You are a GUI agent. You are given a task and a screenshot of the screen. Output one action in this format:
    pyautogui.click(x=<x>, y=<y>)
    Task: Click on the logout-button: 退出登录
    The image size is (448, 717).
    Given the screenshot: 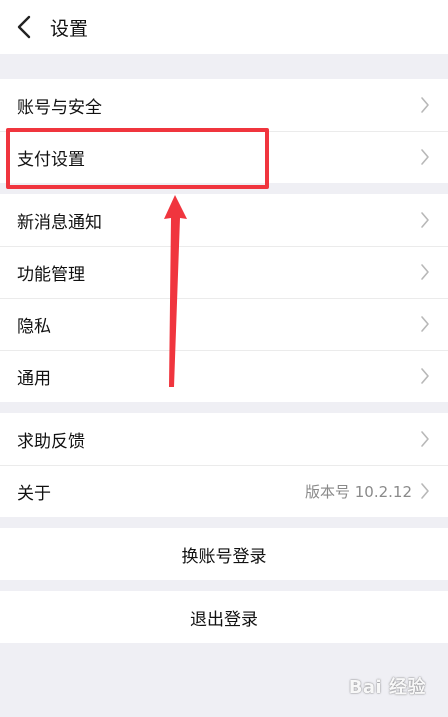 What is the action you would take?
    pyautogui.click(x=224, y=617)
    